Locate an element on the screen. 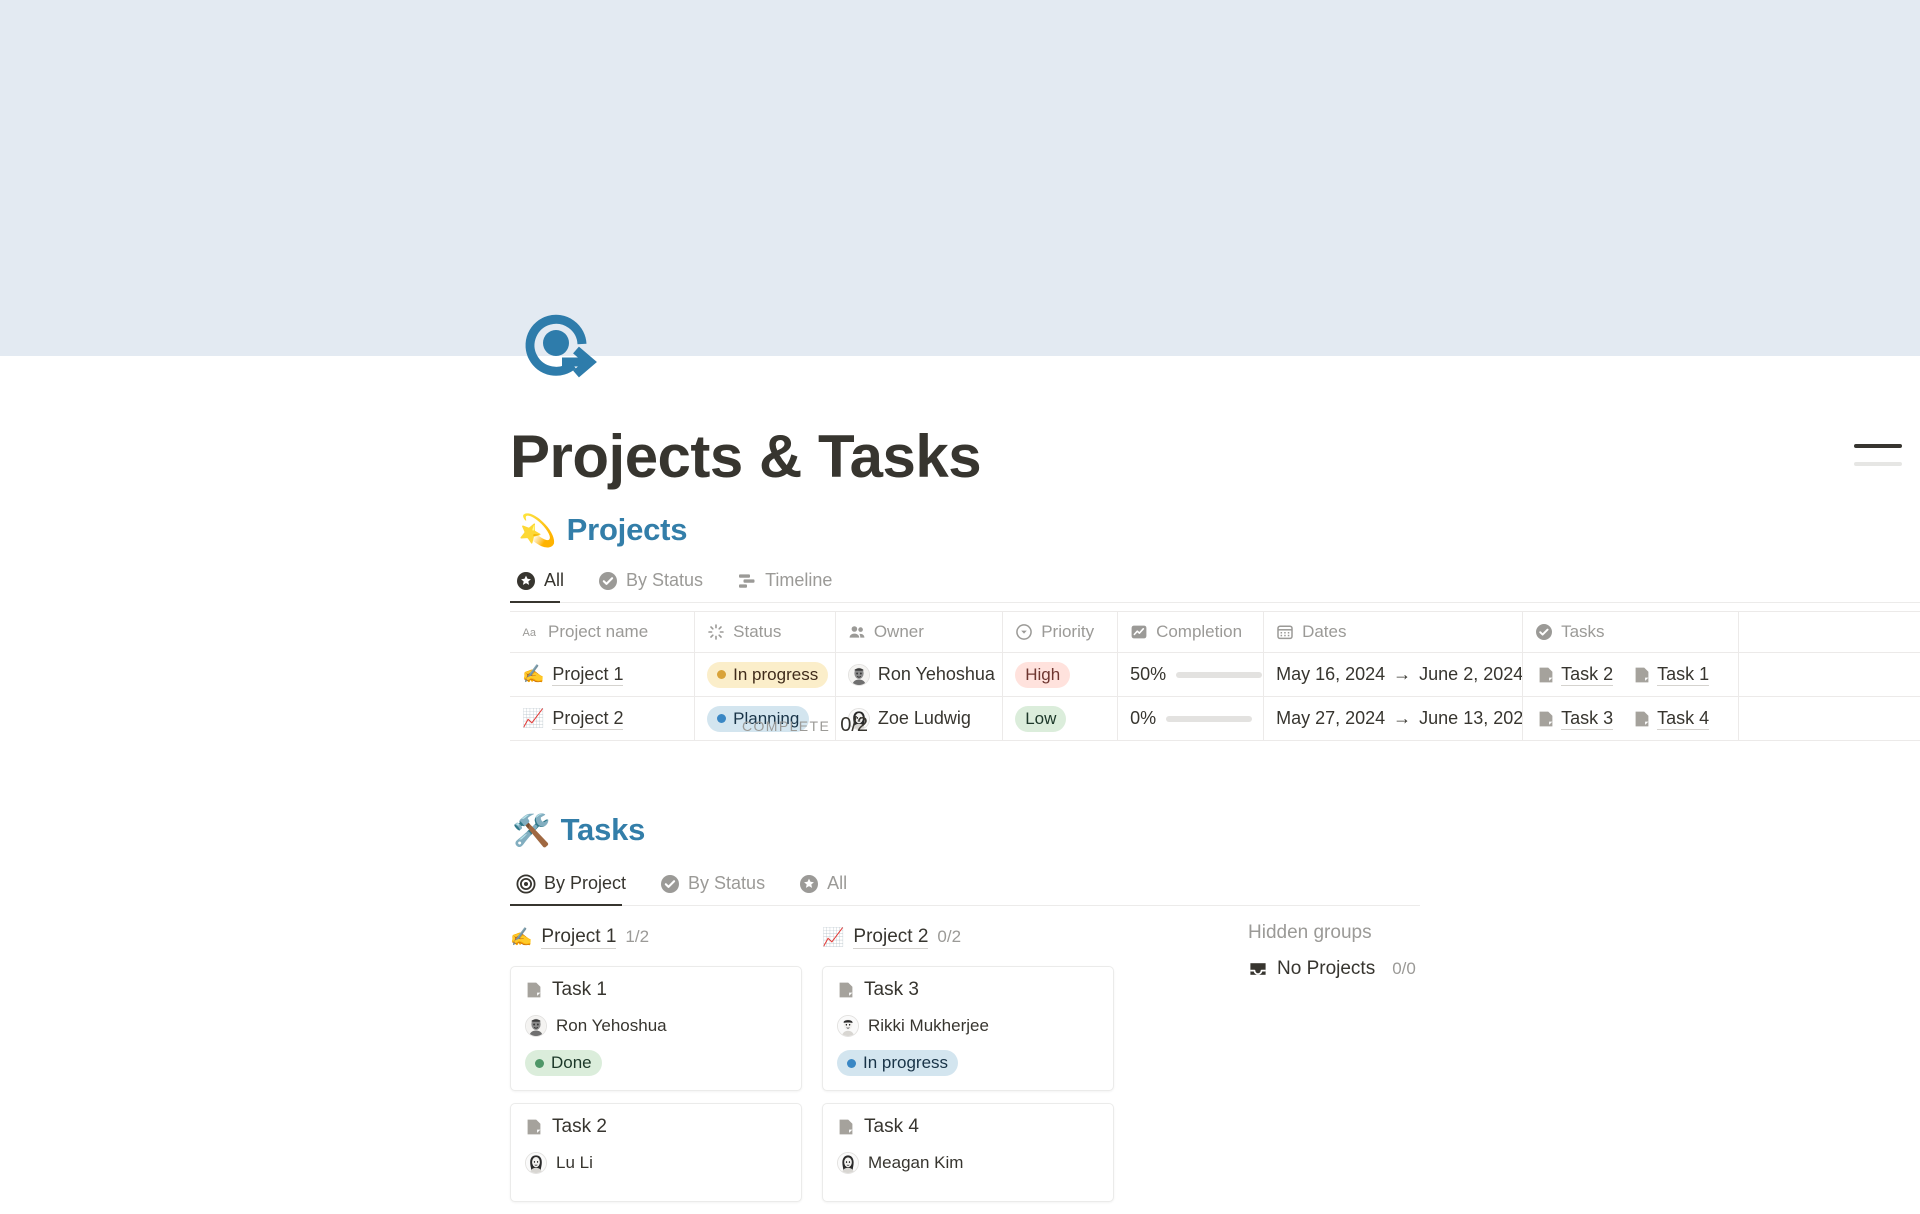 This screenshot has height=1214, width=1920. column-header-dates: Dates is located at coordinates (1394, 632).